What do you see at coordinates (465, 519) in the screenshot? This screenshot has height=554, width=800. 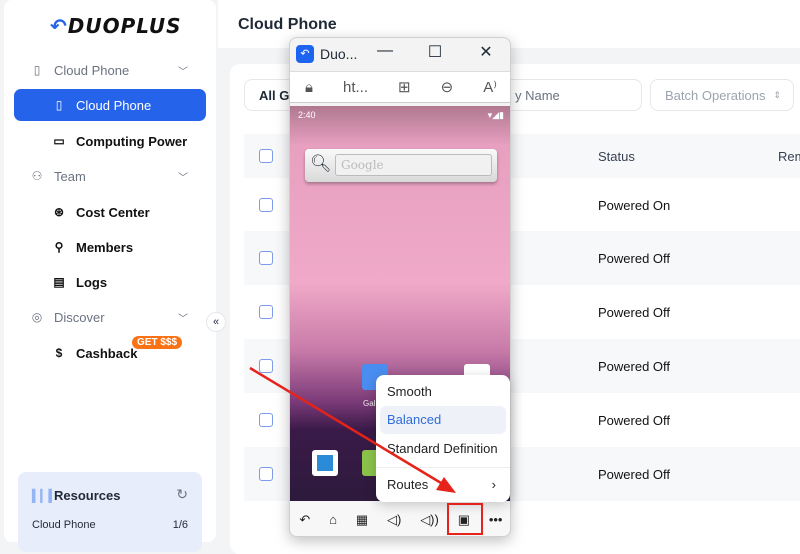 I see `highlight-box` at bounding box center [465, 519].